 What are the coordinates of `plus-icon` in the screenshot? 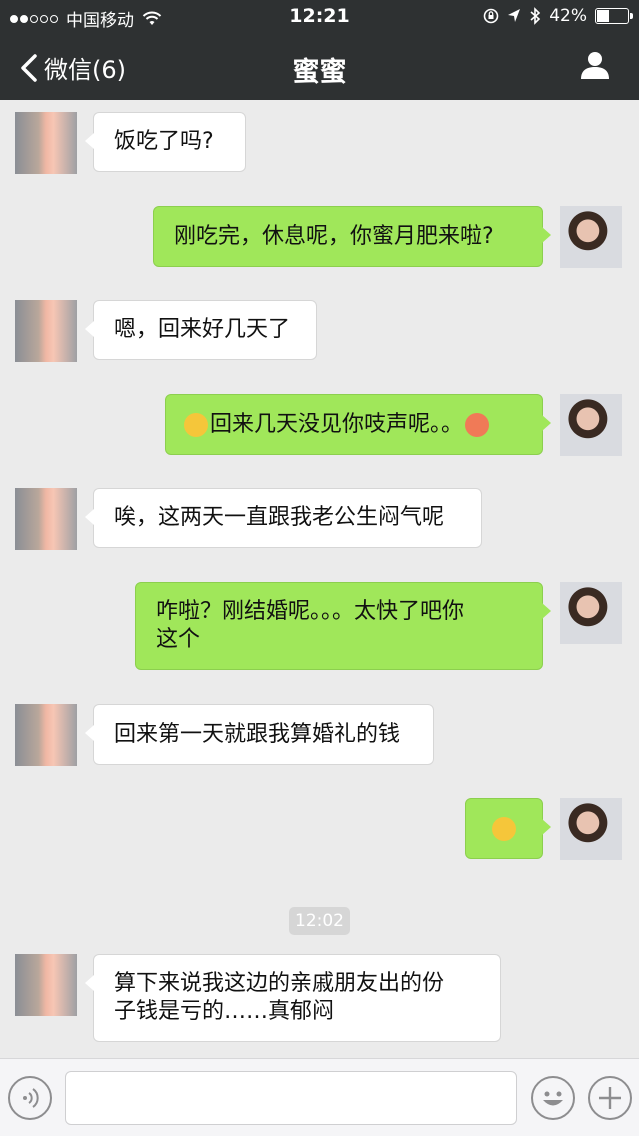 It's located at (610, 1098).